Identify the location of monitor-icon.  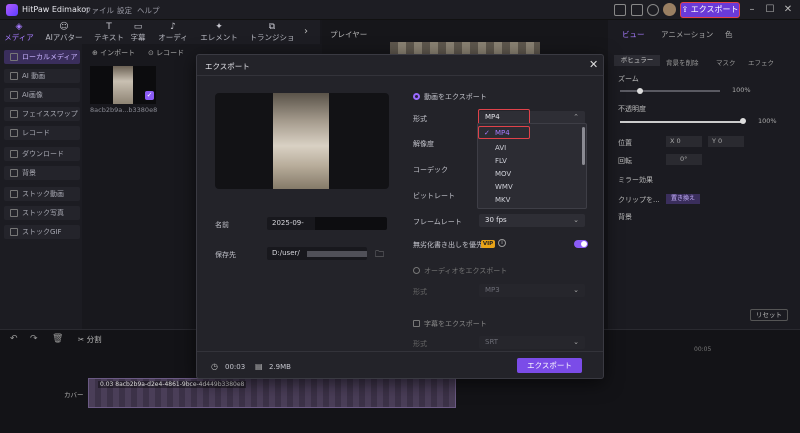
(620, 10).